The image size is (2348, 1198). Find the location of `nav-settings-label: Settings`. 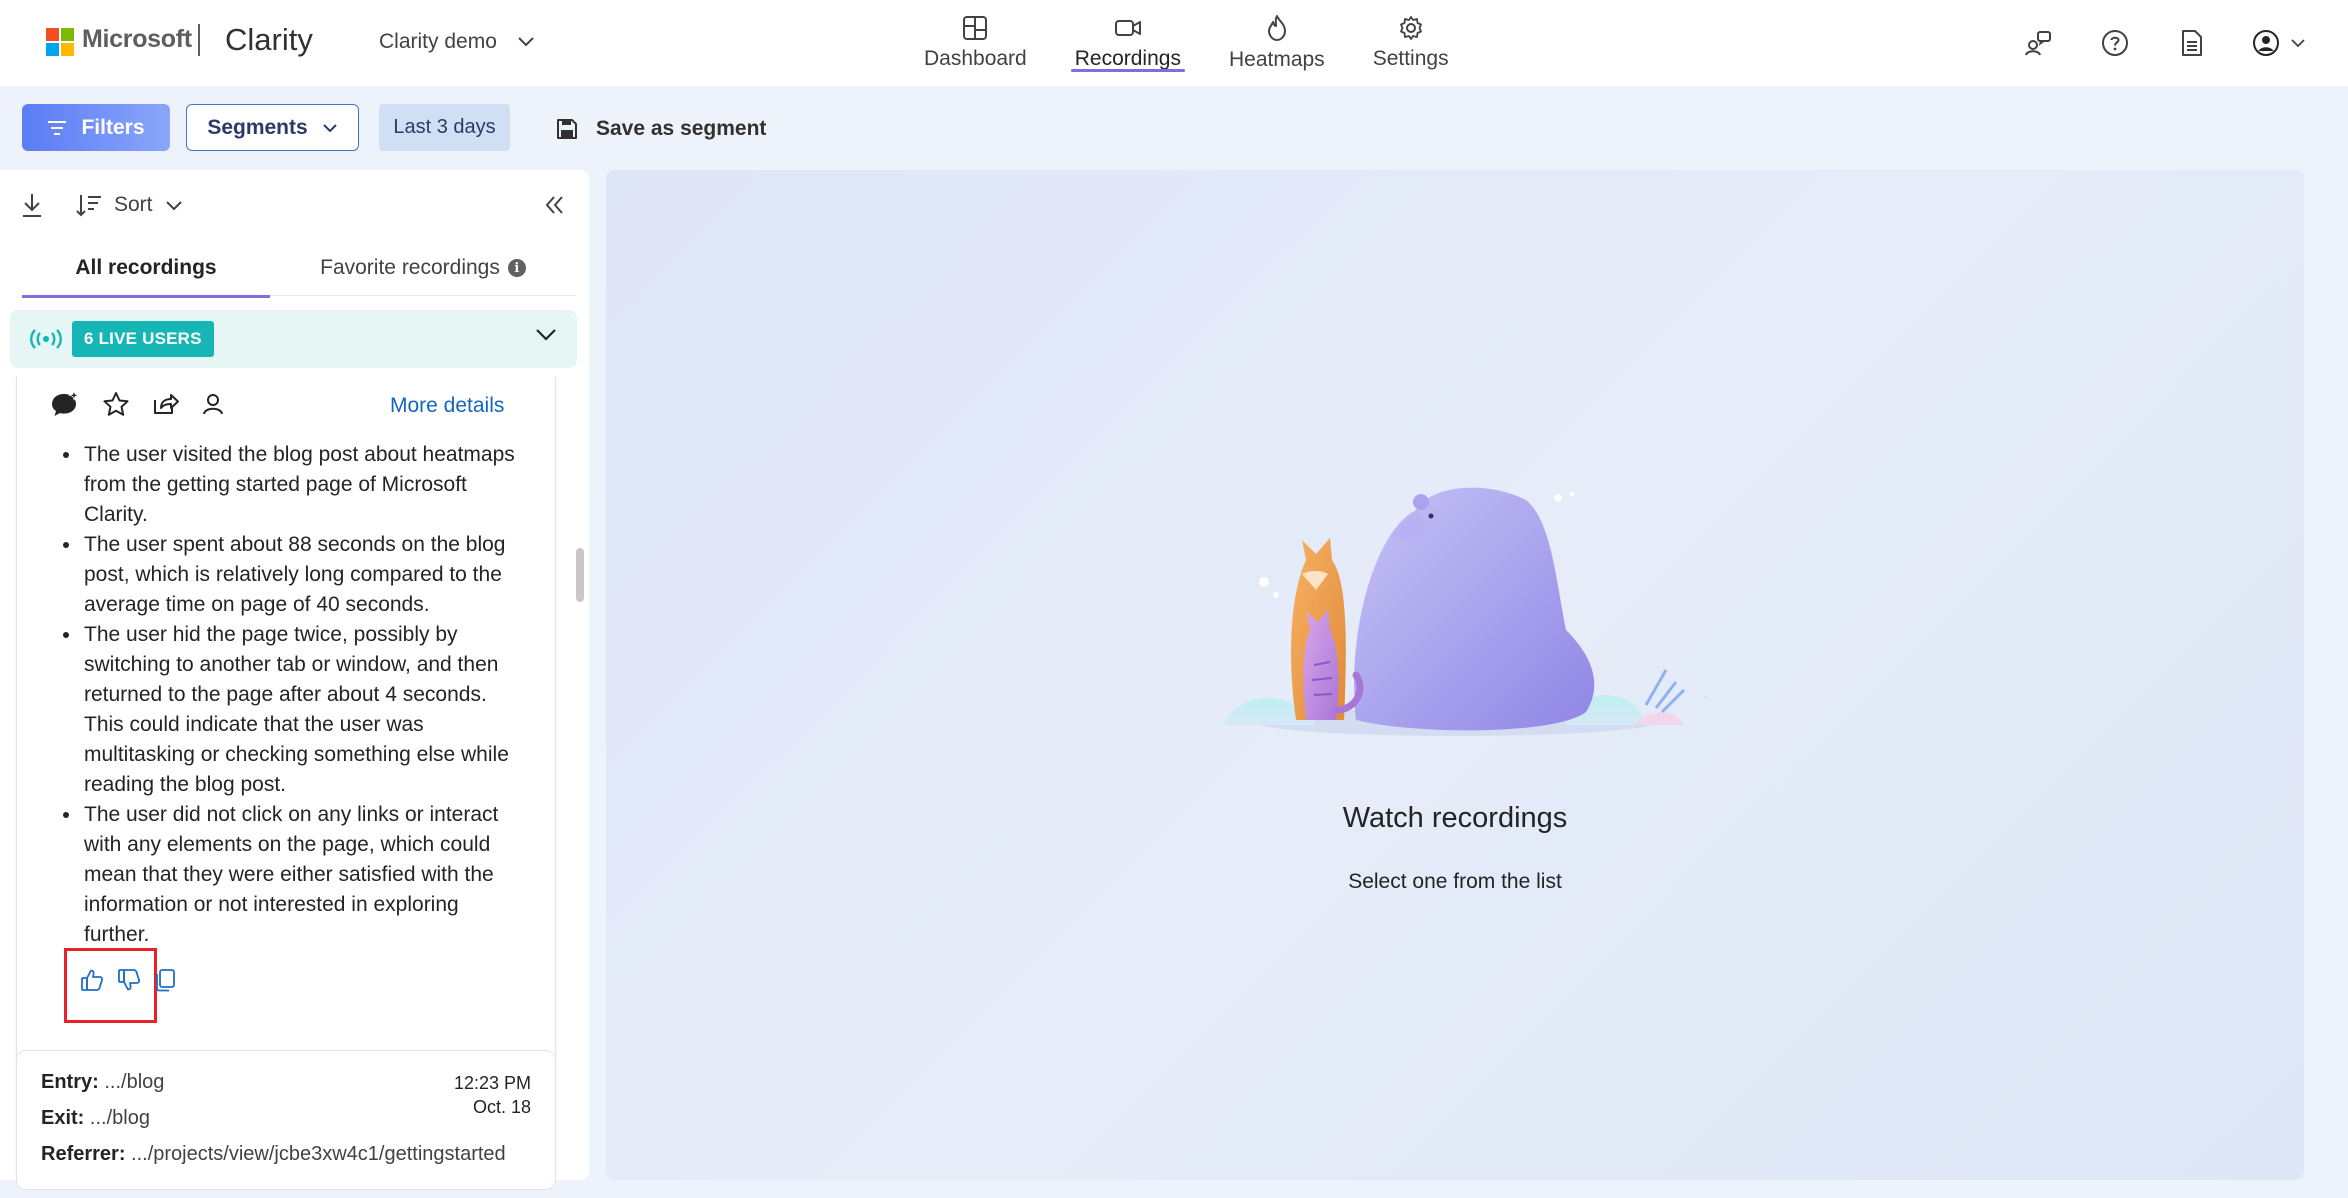

nav-settings-label: Settings is located at coordinates (1410, 58).